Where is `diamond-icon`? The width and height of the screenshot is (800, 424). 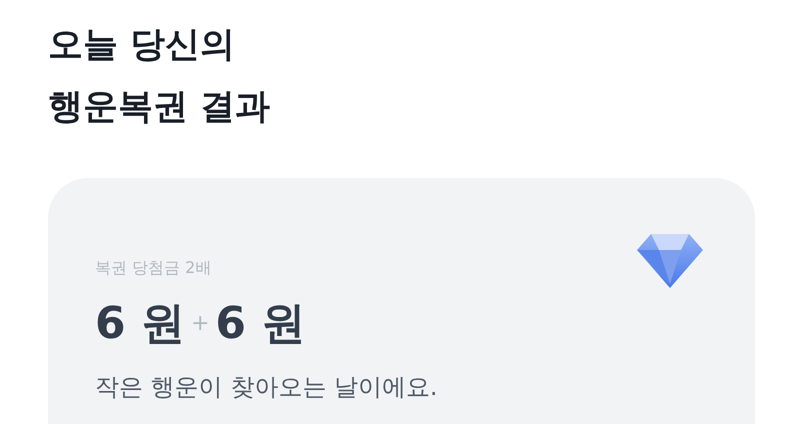 diamond-icon is located at coordinates (670, 260).